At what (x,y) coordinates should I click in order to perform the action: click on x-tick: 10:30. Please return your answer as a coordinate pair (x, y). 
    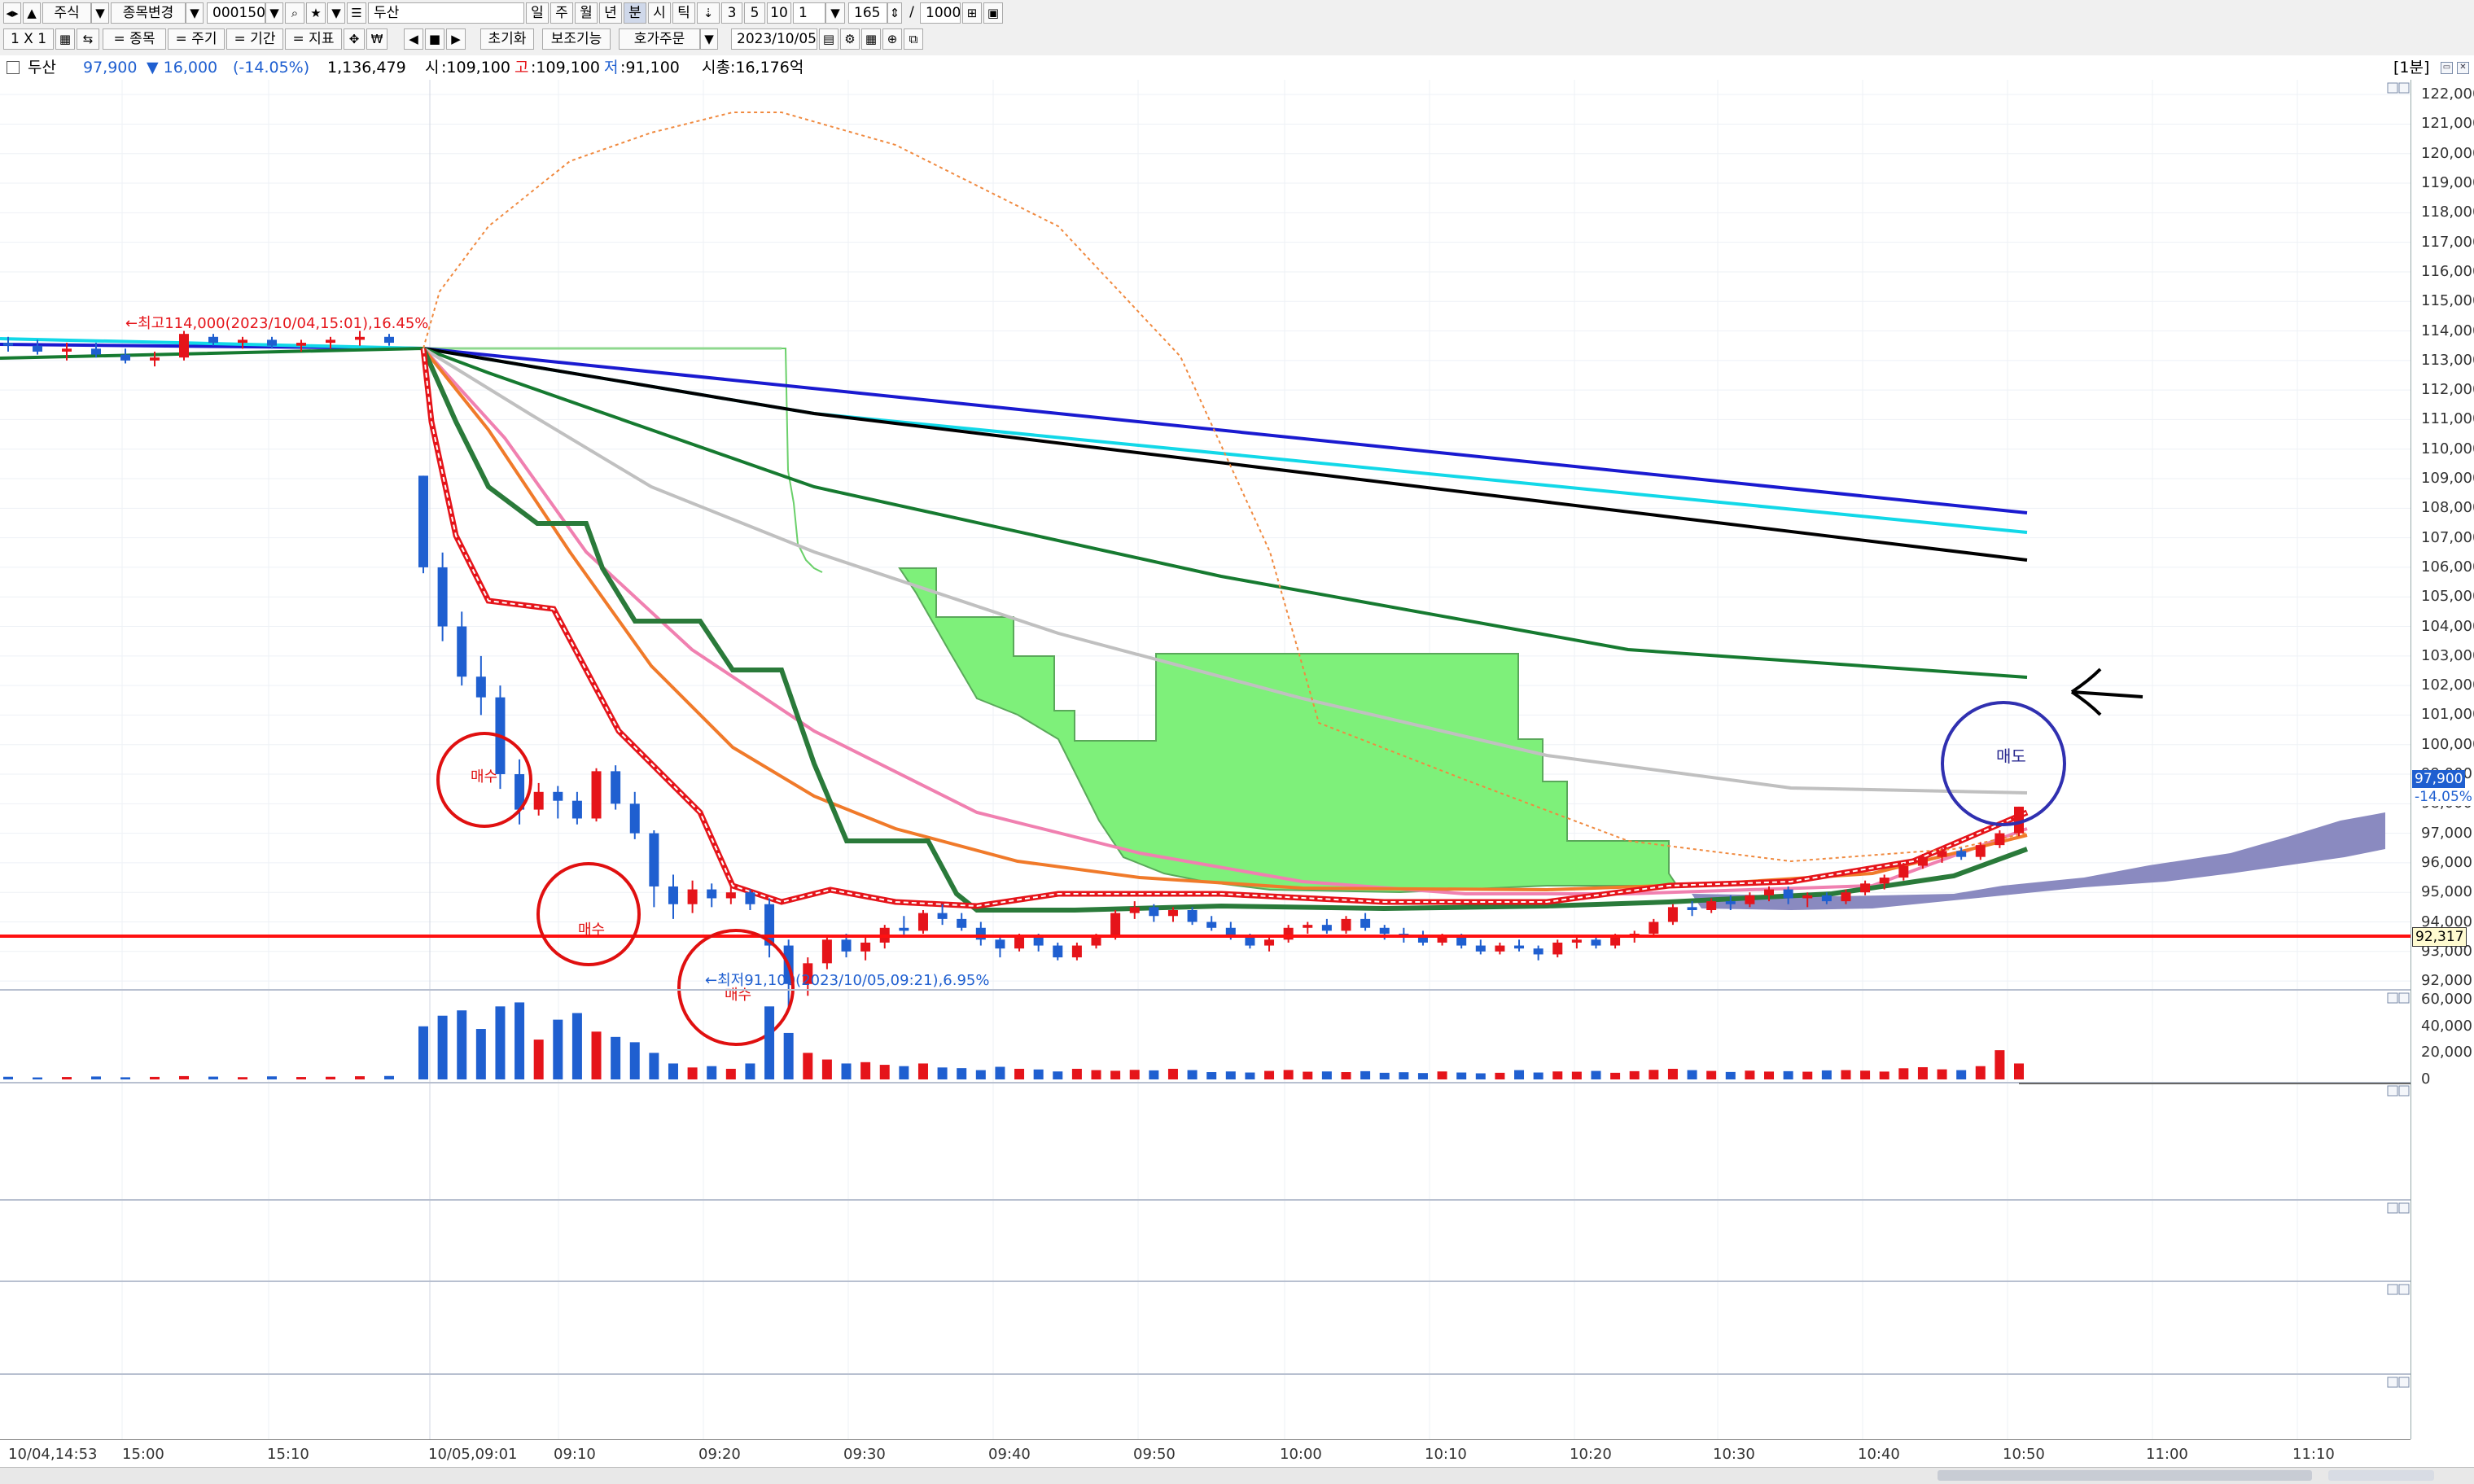
    Looking at the image, I should click on (1734, 1454).